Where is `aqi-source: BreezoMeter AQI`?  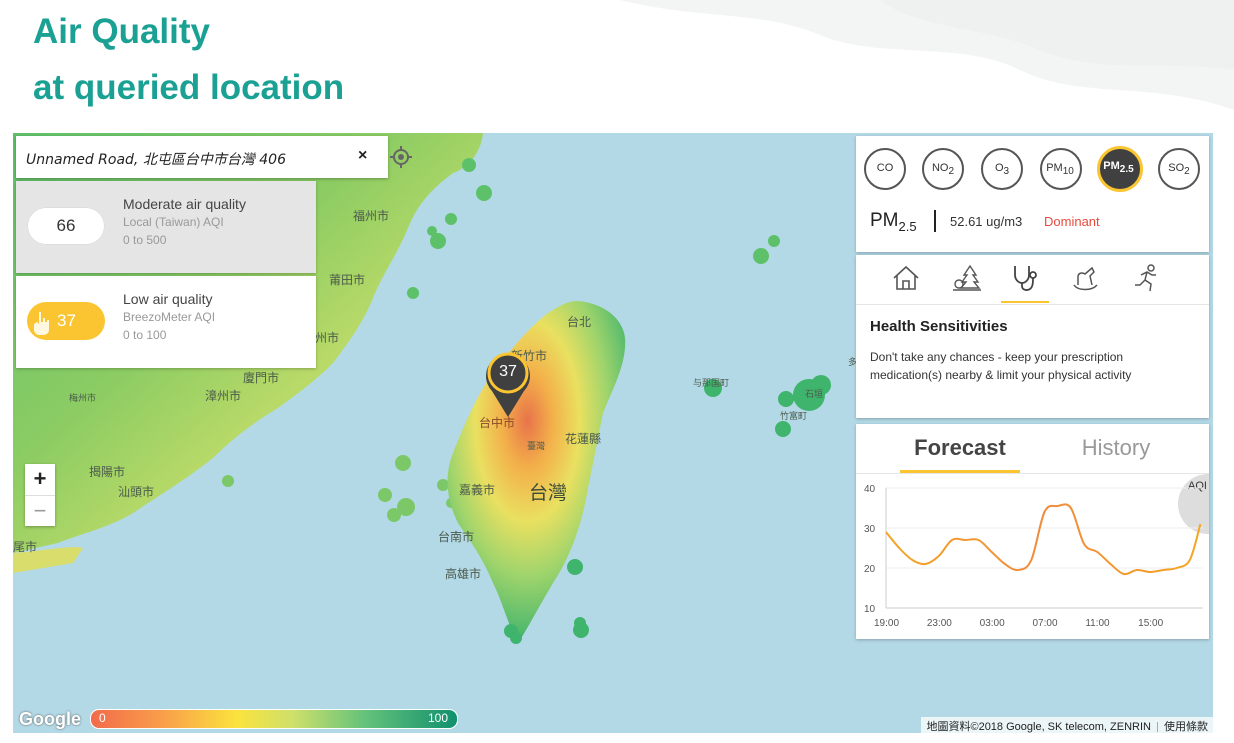
aqi-source: BreezoMeter AQI is located at coordinates (169, 317).